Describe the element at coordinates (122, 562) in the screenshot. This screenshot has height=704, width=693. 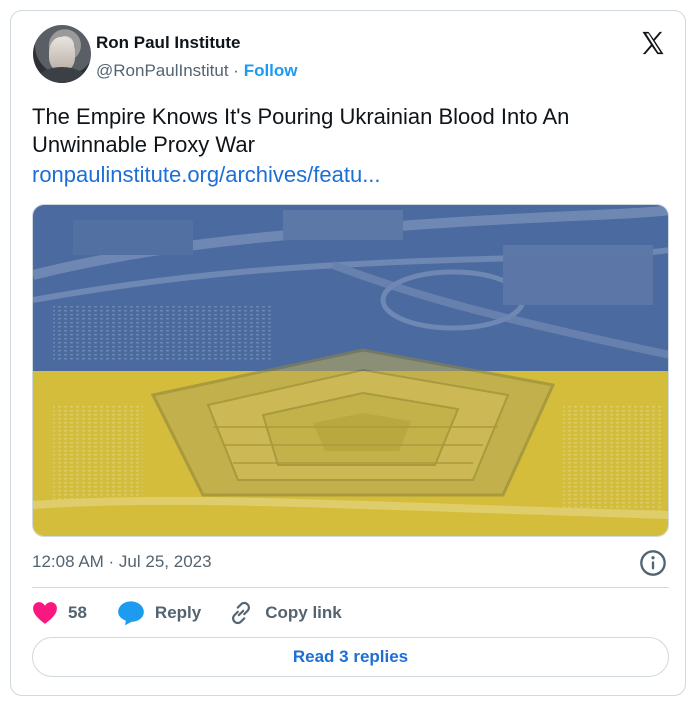
I see `tweet-timestamp: 12:08 AM · Jul 25, 2023` at that location.